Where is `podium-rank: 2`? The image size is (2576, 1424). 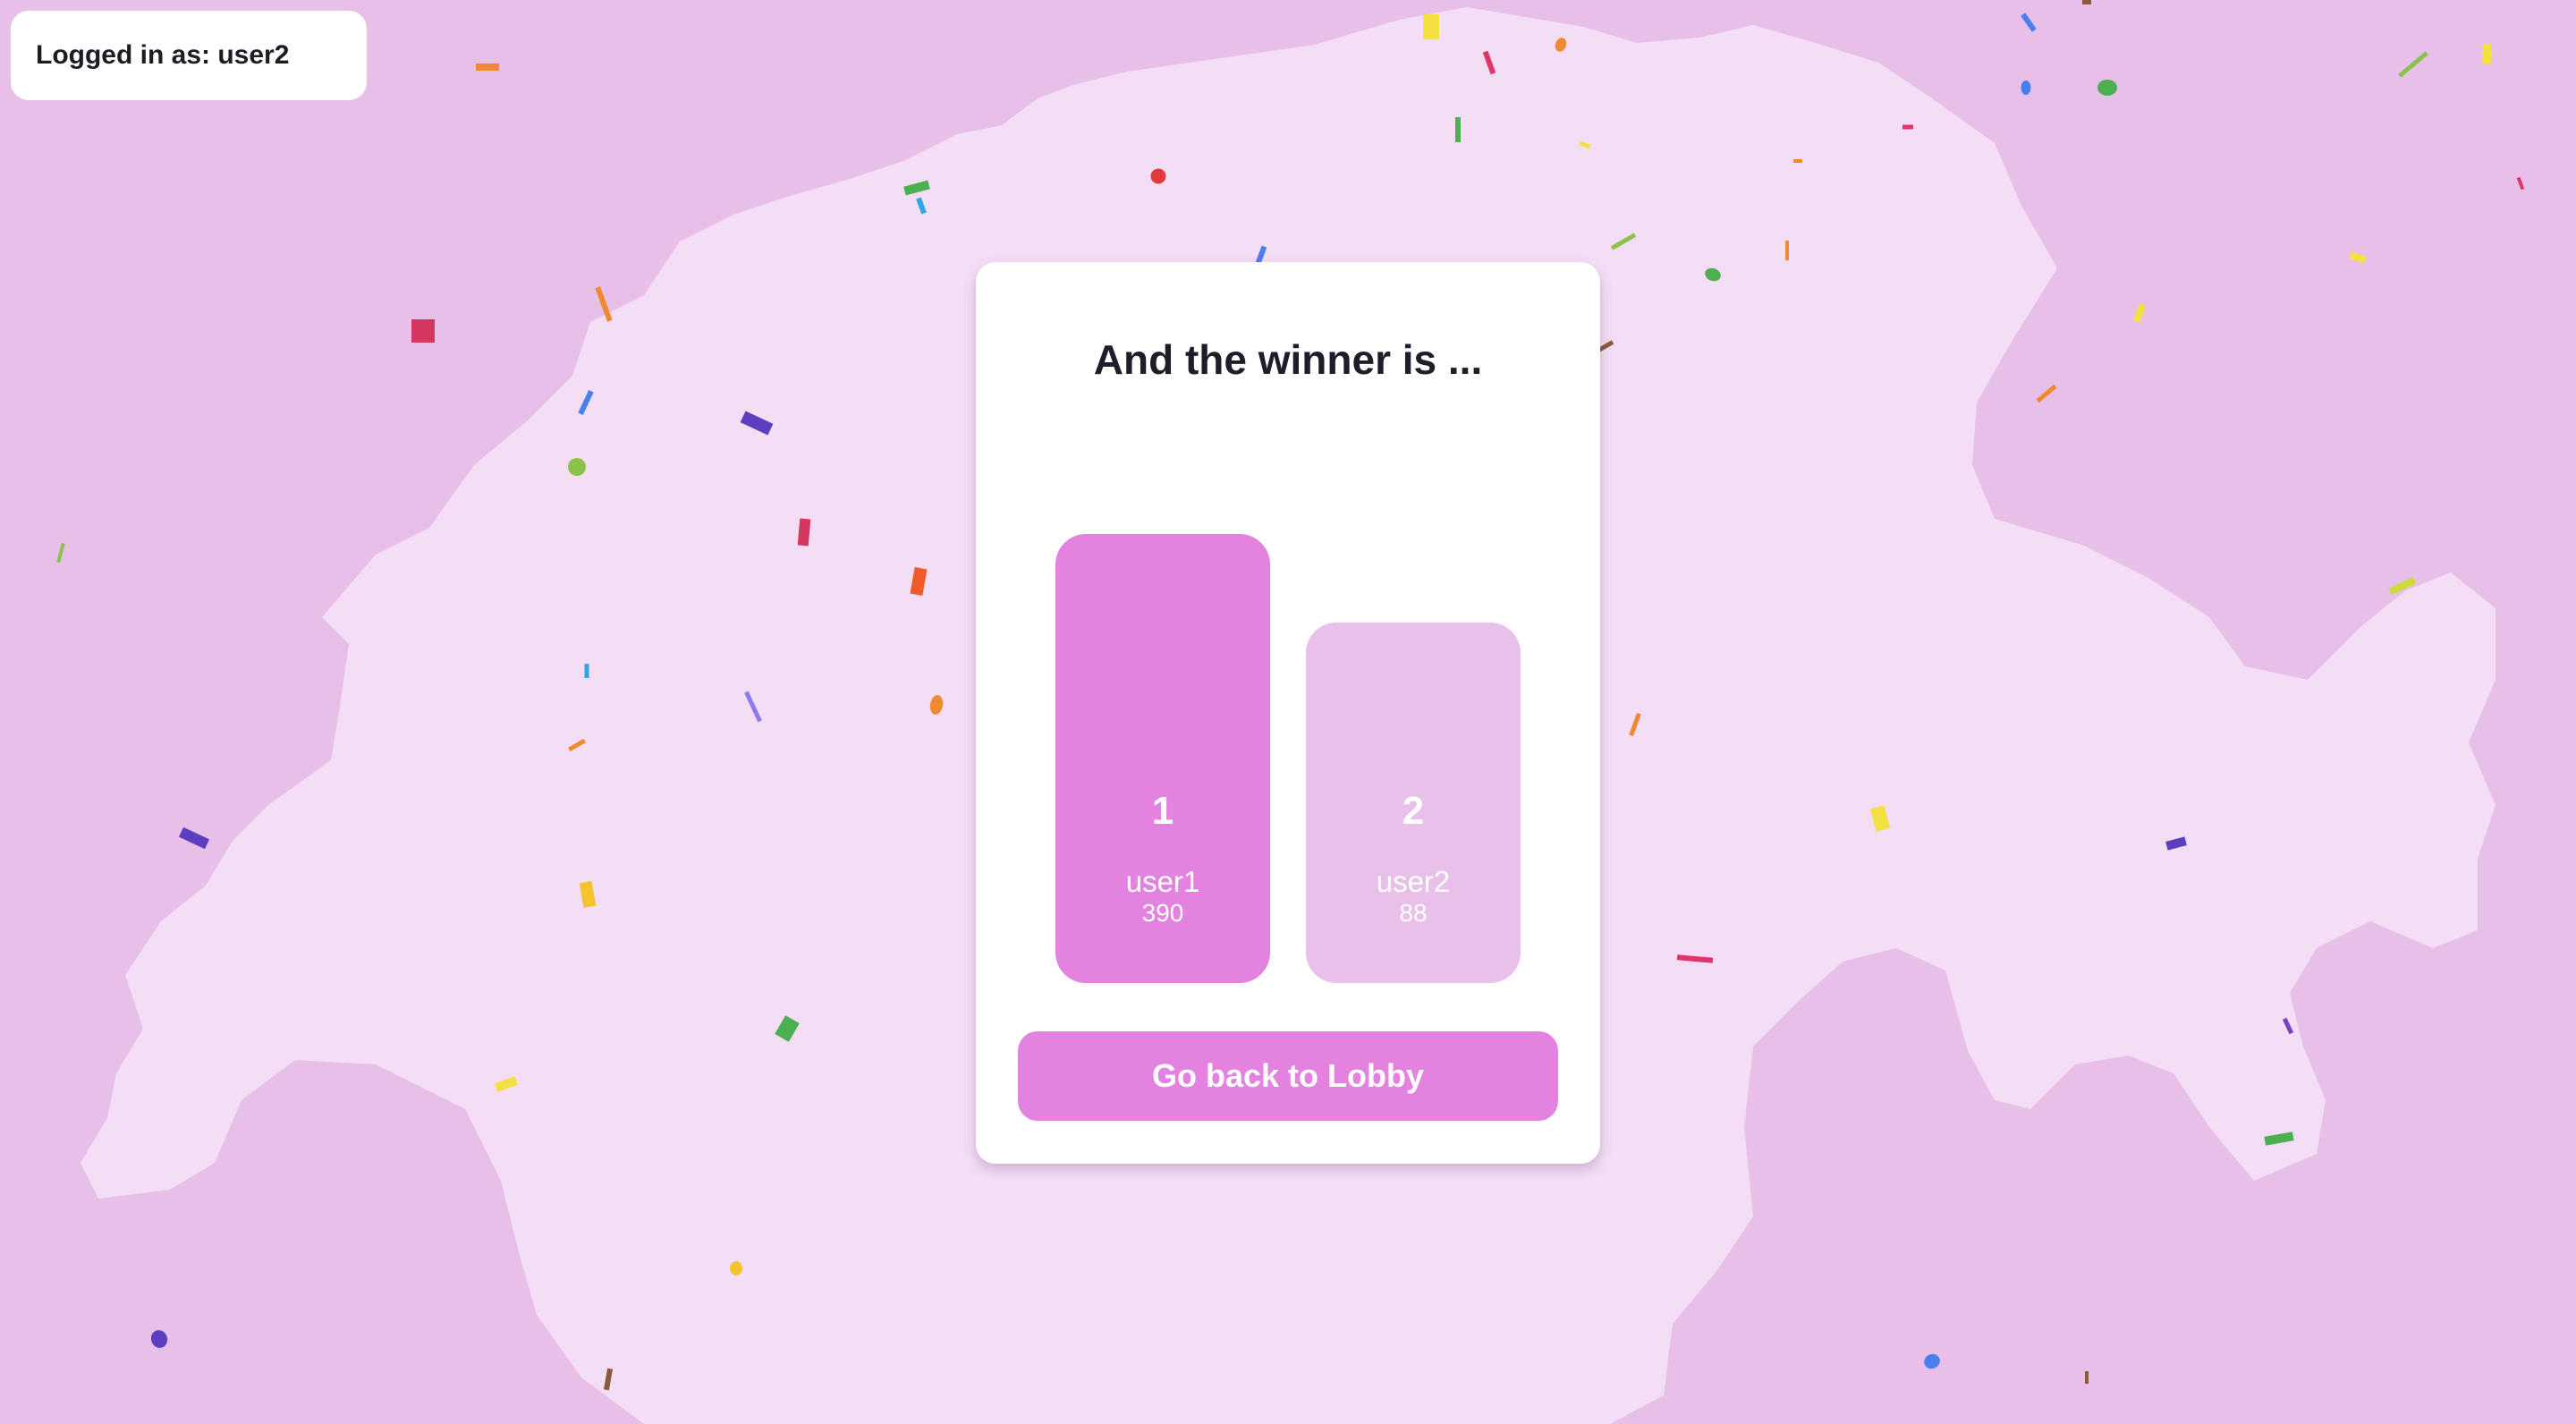 podium-rank: 2 is located at coordinates (1413, 811).